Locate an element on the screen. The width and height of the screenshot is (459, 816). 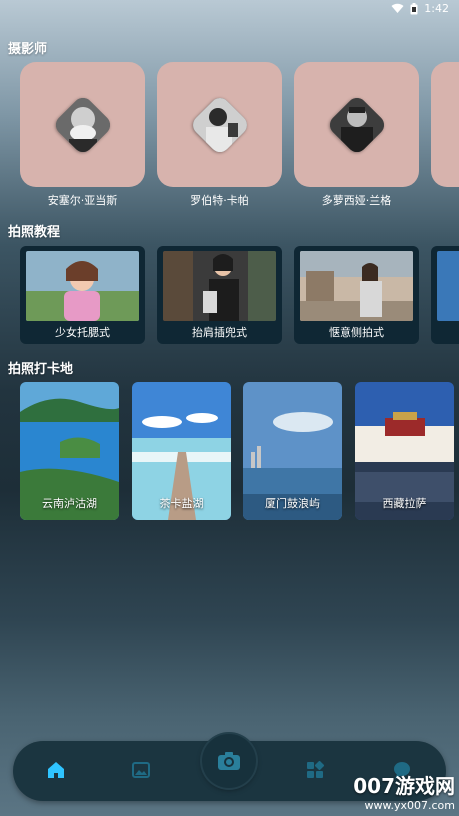
tutorial-label: 惬意侧拍式 is located at coordinates (356, 332).